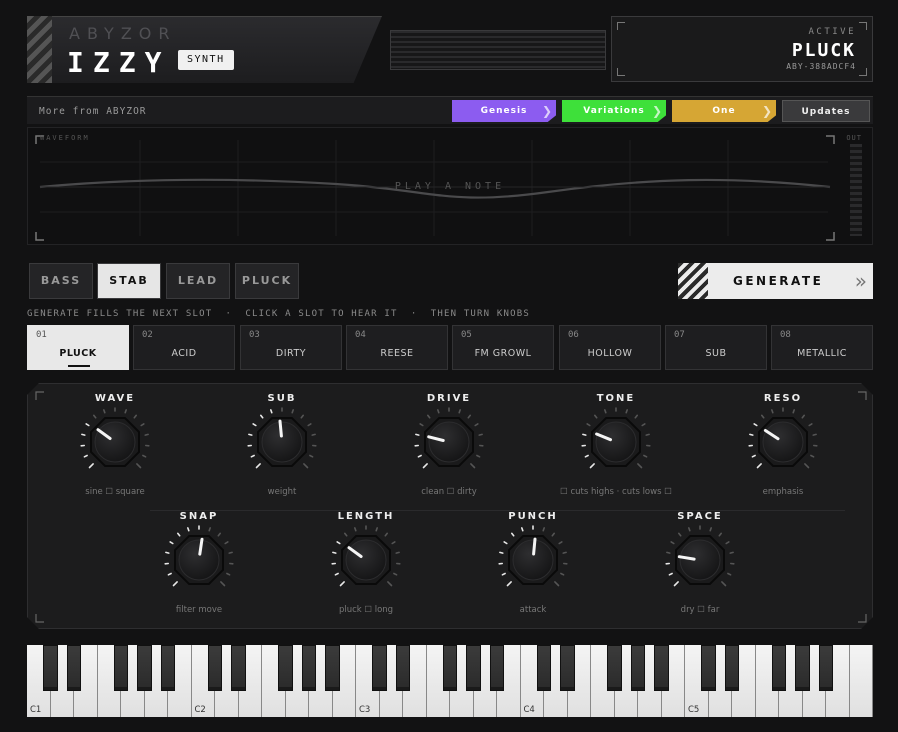 Image resolution: width=898 pixels, height=732 pixels. What do you see at coordinates (65, 138) in the screenshot?
I see `waveform-label: WAVEFORM` at bounding box center [65, 138].